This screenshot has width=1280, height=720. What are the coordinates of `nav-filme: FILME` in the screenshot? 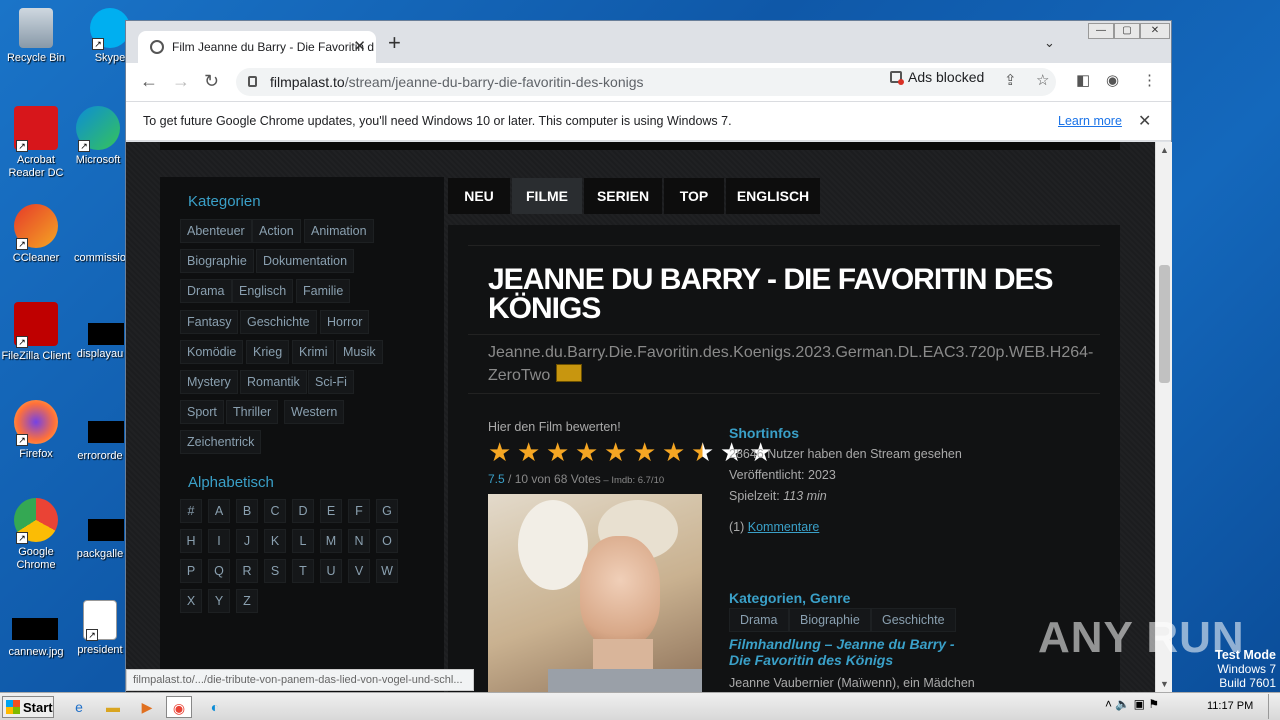 It's located at (547, 196).